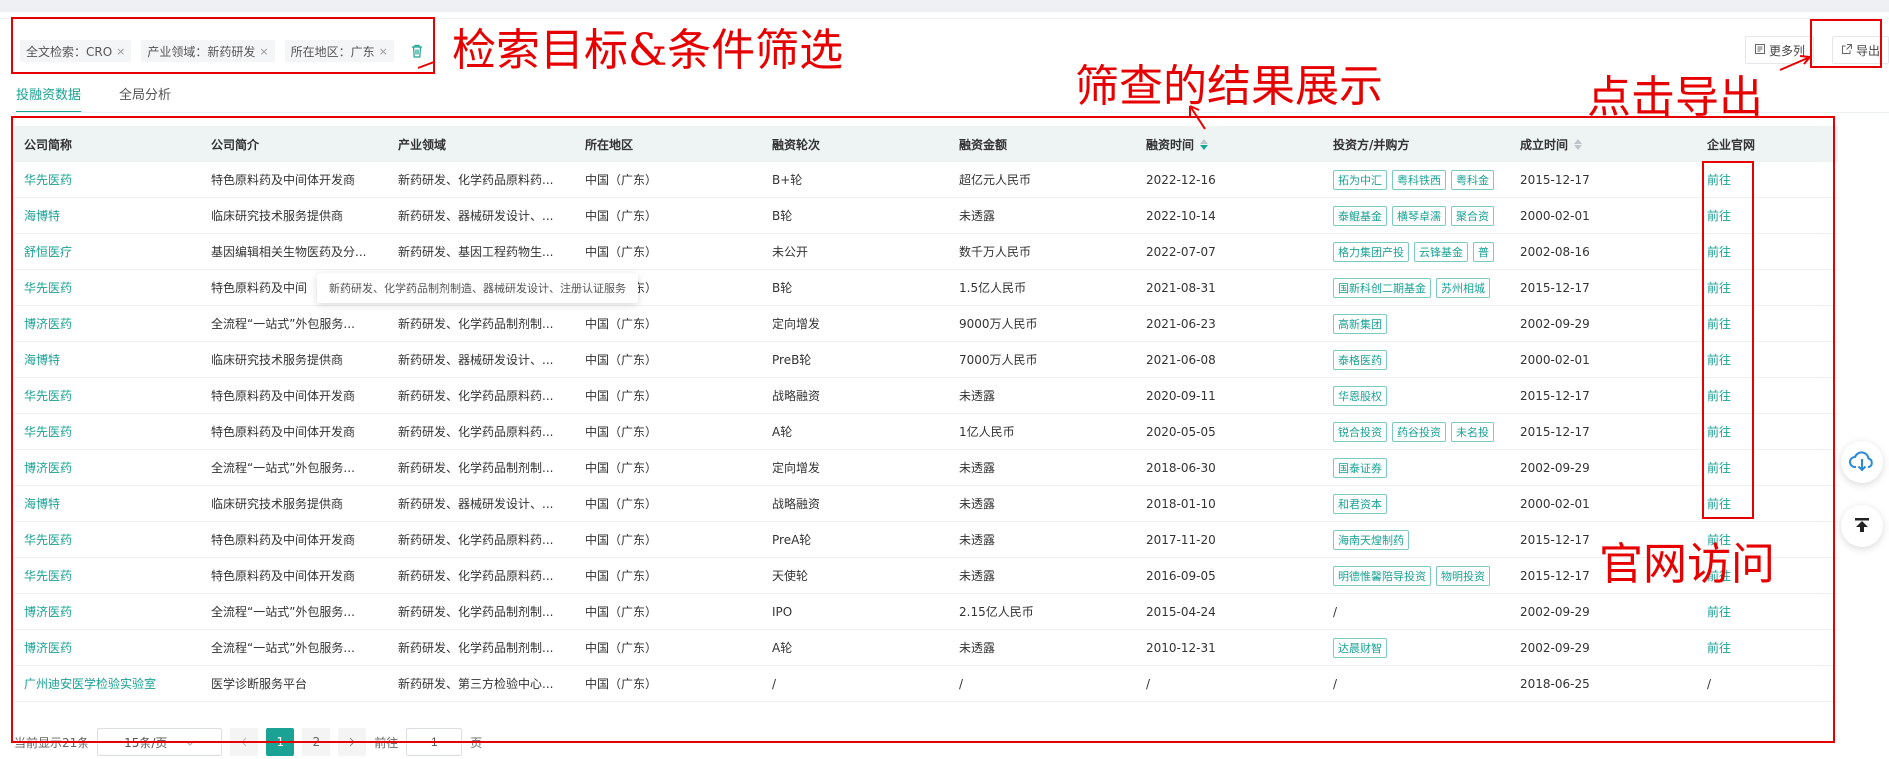  I want to click on annotation-arrows, so click(1114, 92).